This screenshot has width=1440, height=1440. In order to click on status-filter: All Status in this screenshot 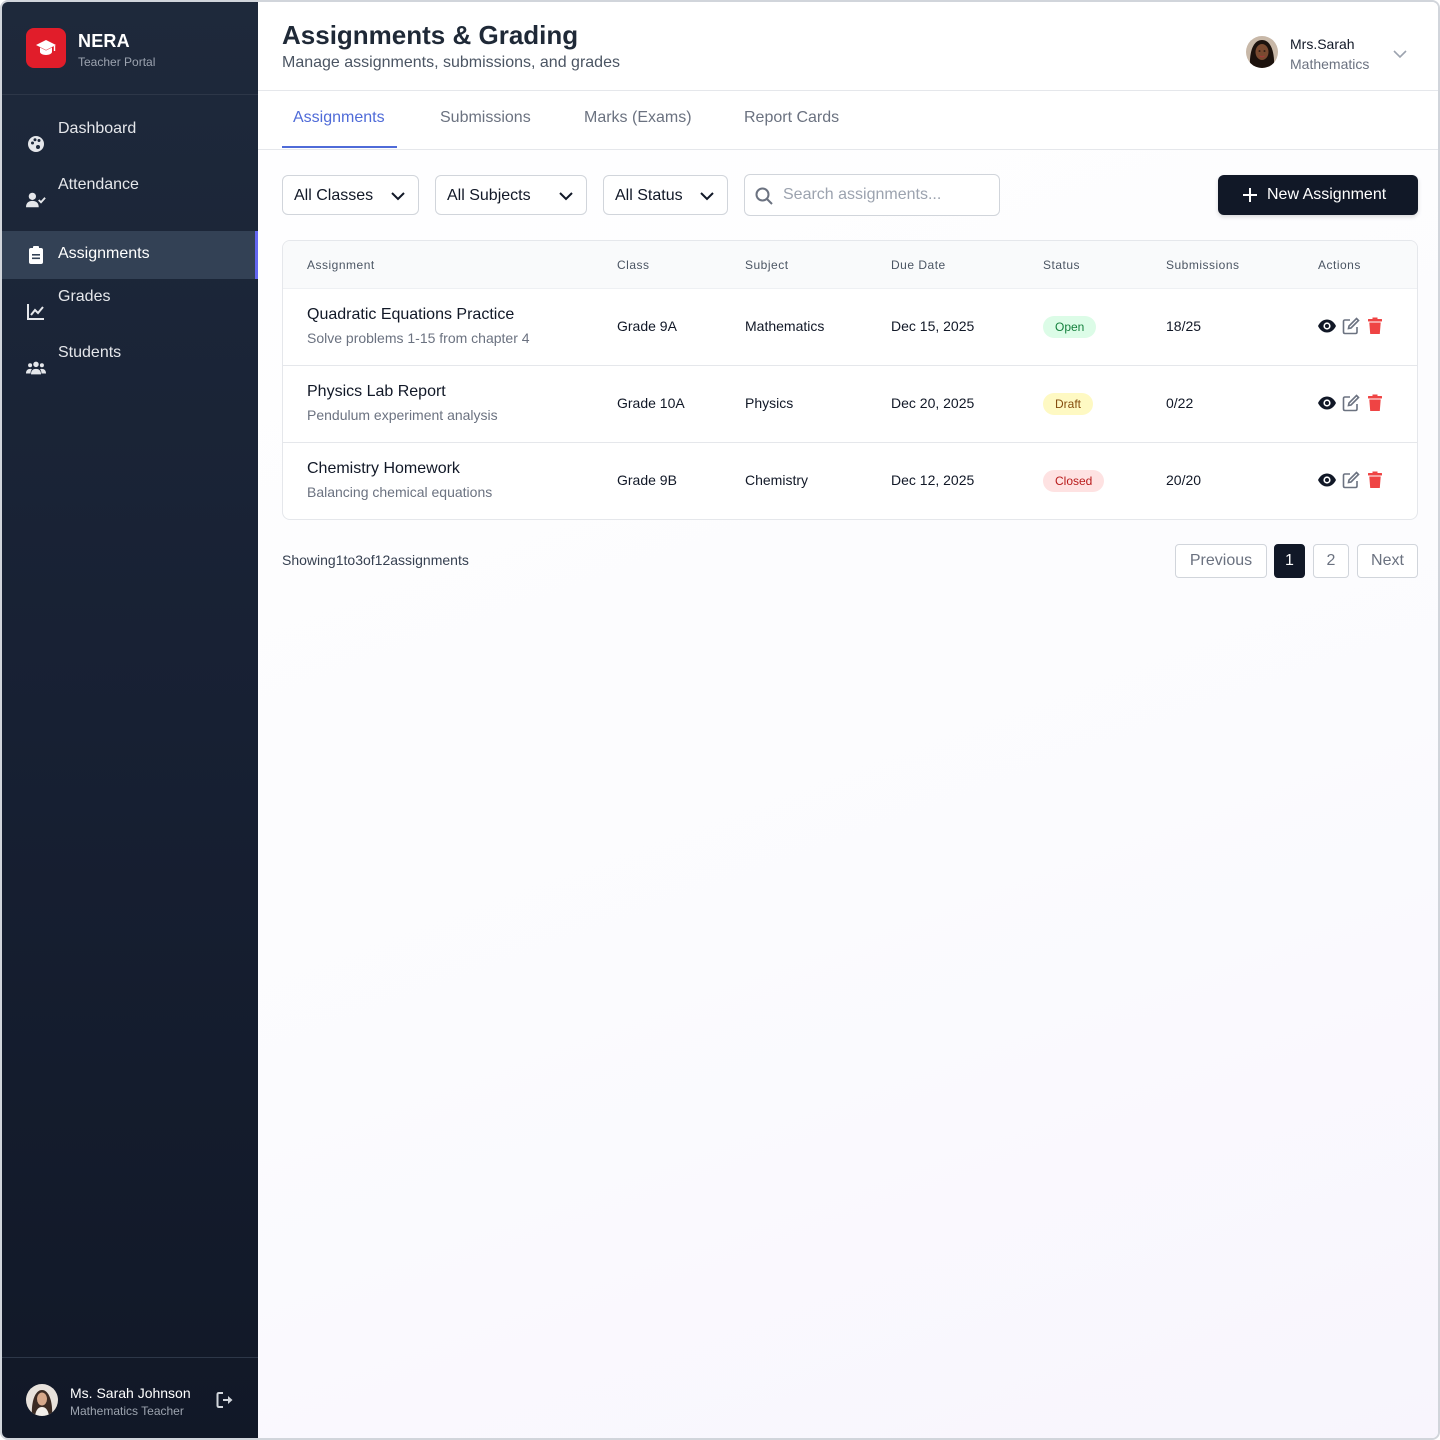, I will do `click(665, 195)`.